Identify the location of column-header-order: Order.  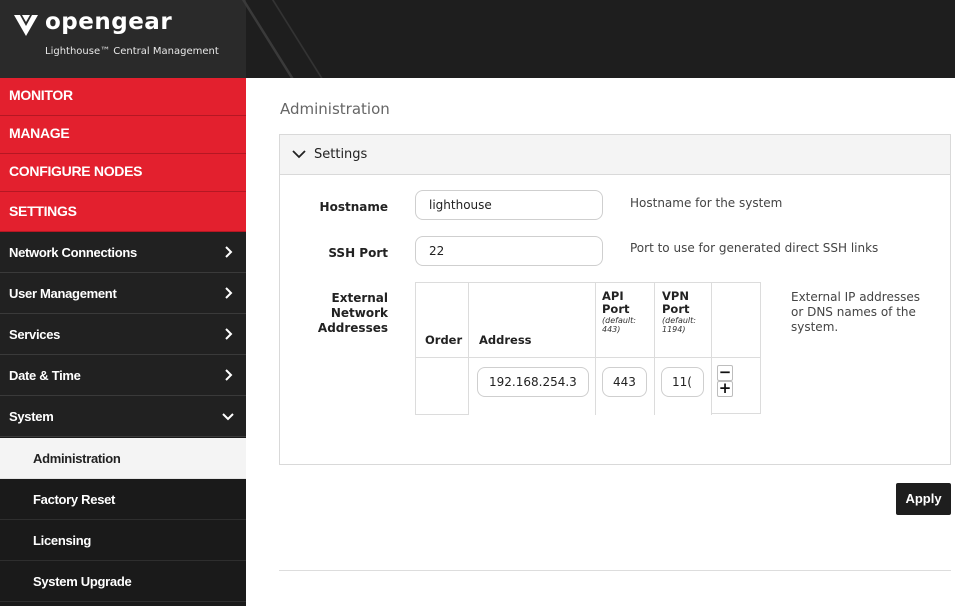
(444, 340).